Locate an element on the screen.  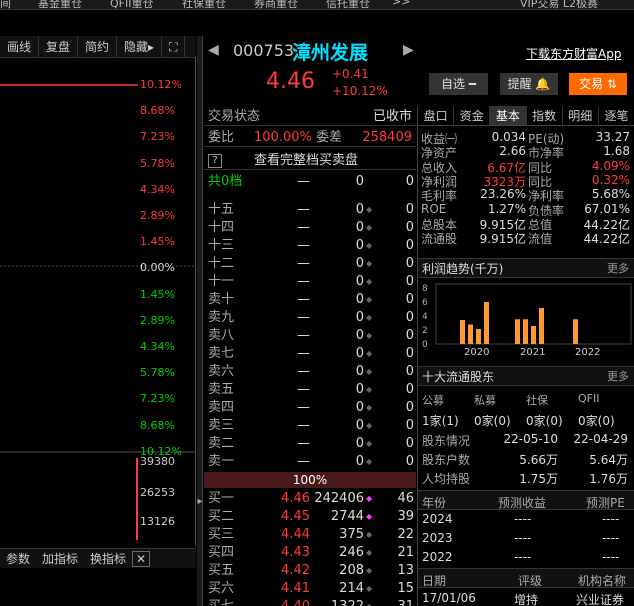
nav-item: 信托重仓 is located at coordinates (348, 4).